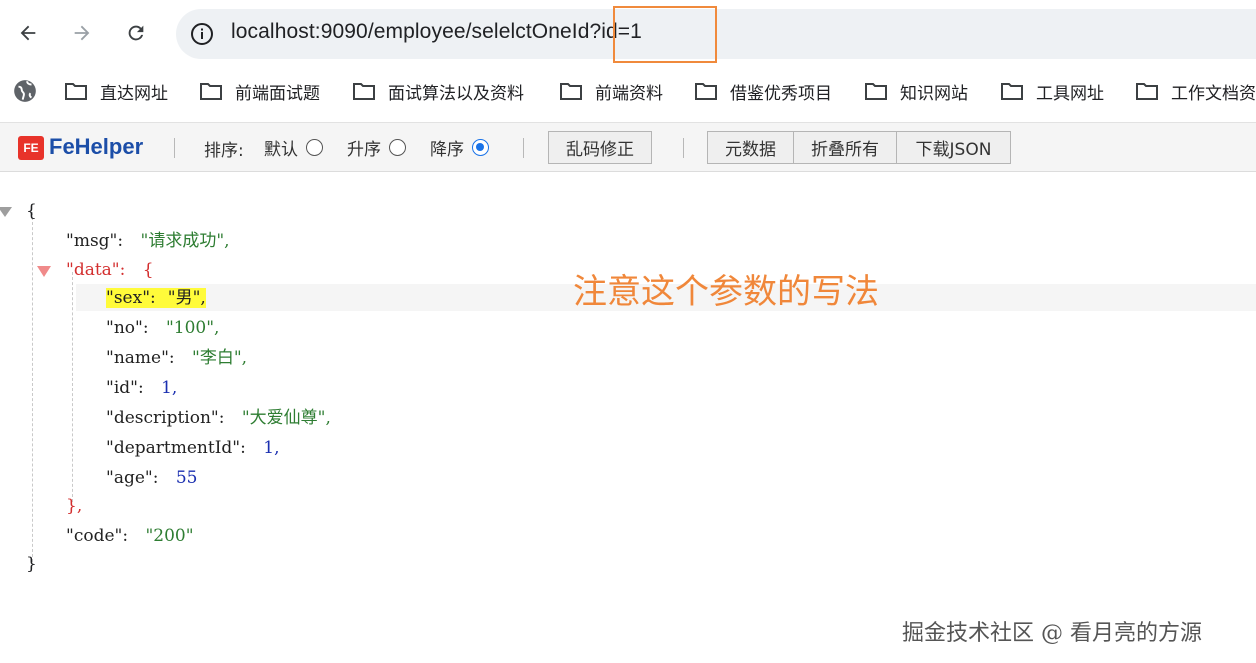 The height and width of the screenshot is (663, 1256). I want to click on json-line-field: "sex": "男",, so click(156, 298).